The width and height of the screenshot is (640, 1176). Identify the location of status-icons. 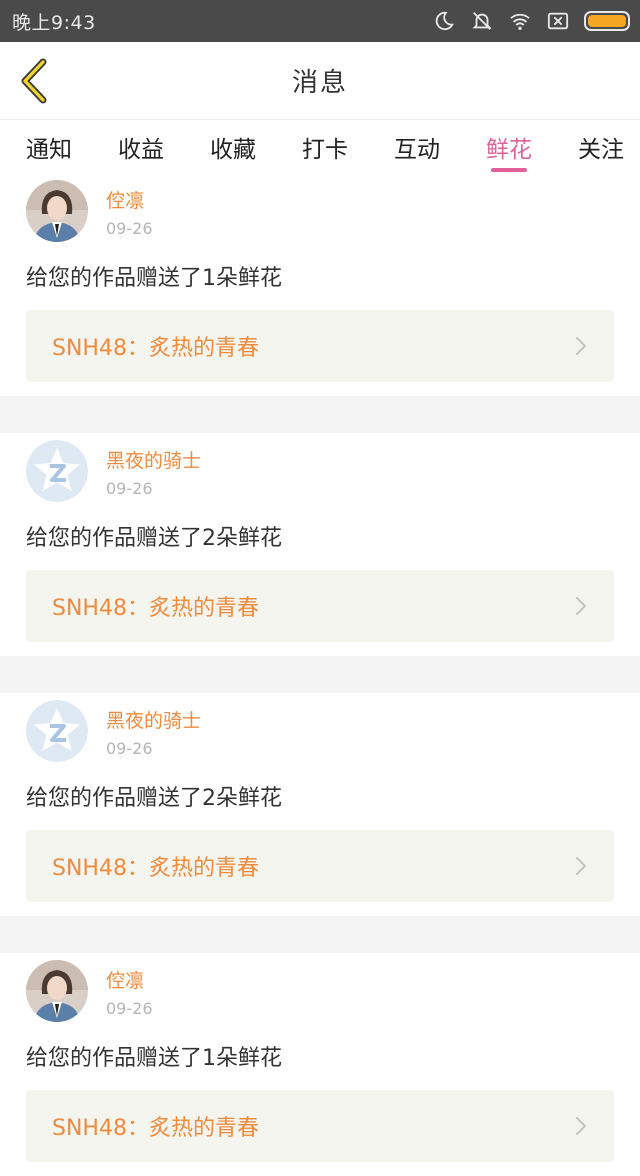
(531, 21).